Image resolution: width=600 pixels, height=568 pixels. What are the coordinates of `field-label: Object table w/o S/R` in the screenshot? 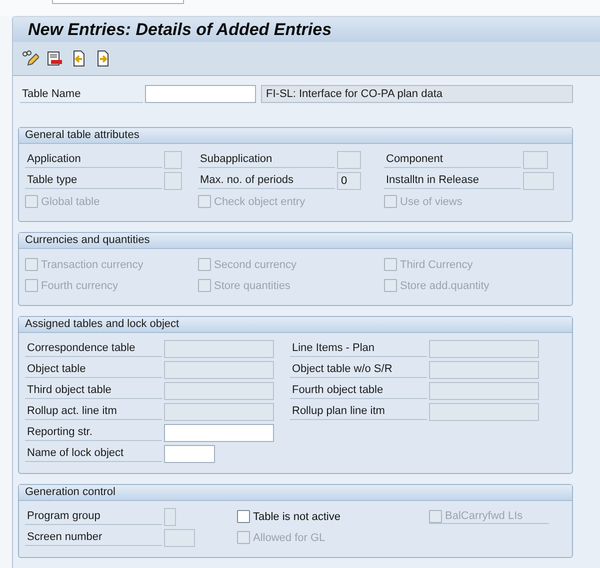 It's located at (358, 369).